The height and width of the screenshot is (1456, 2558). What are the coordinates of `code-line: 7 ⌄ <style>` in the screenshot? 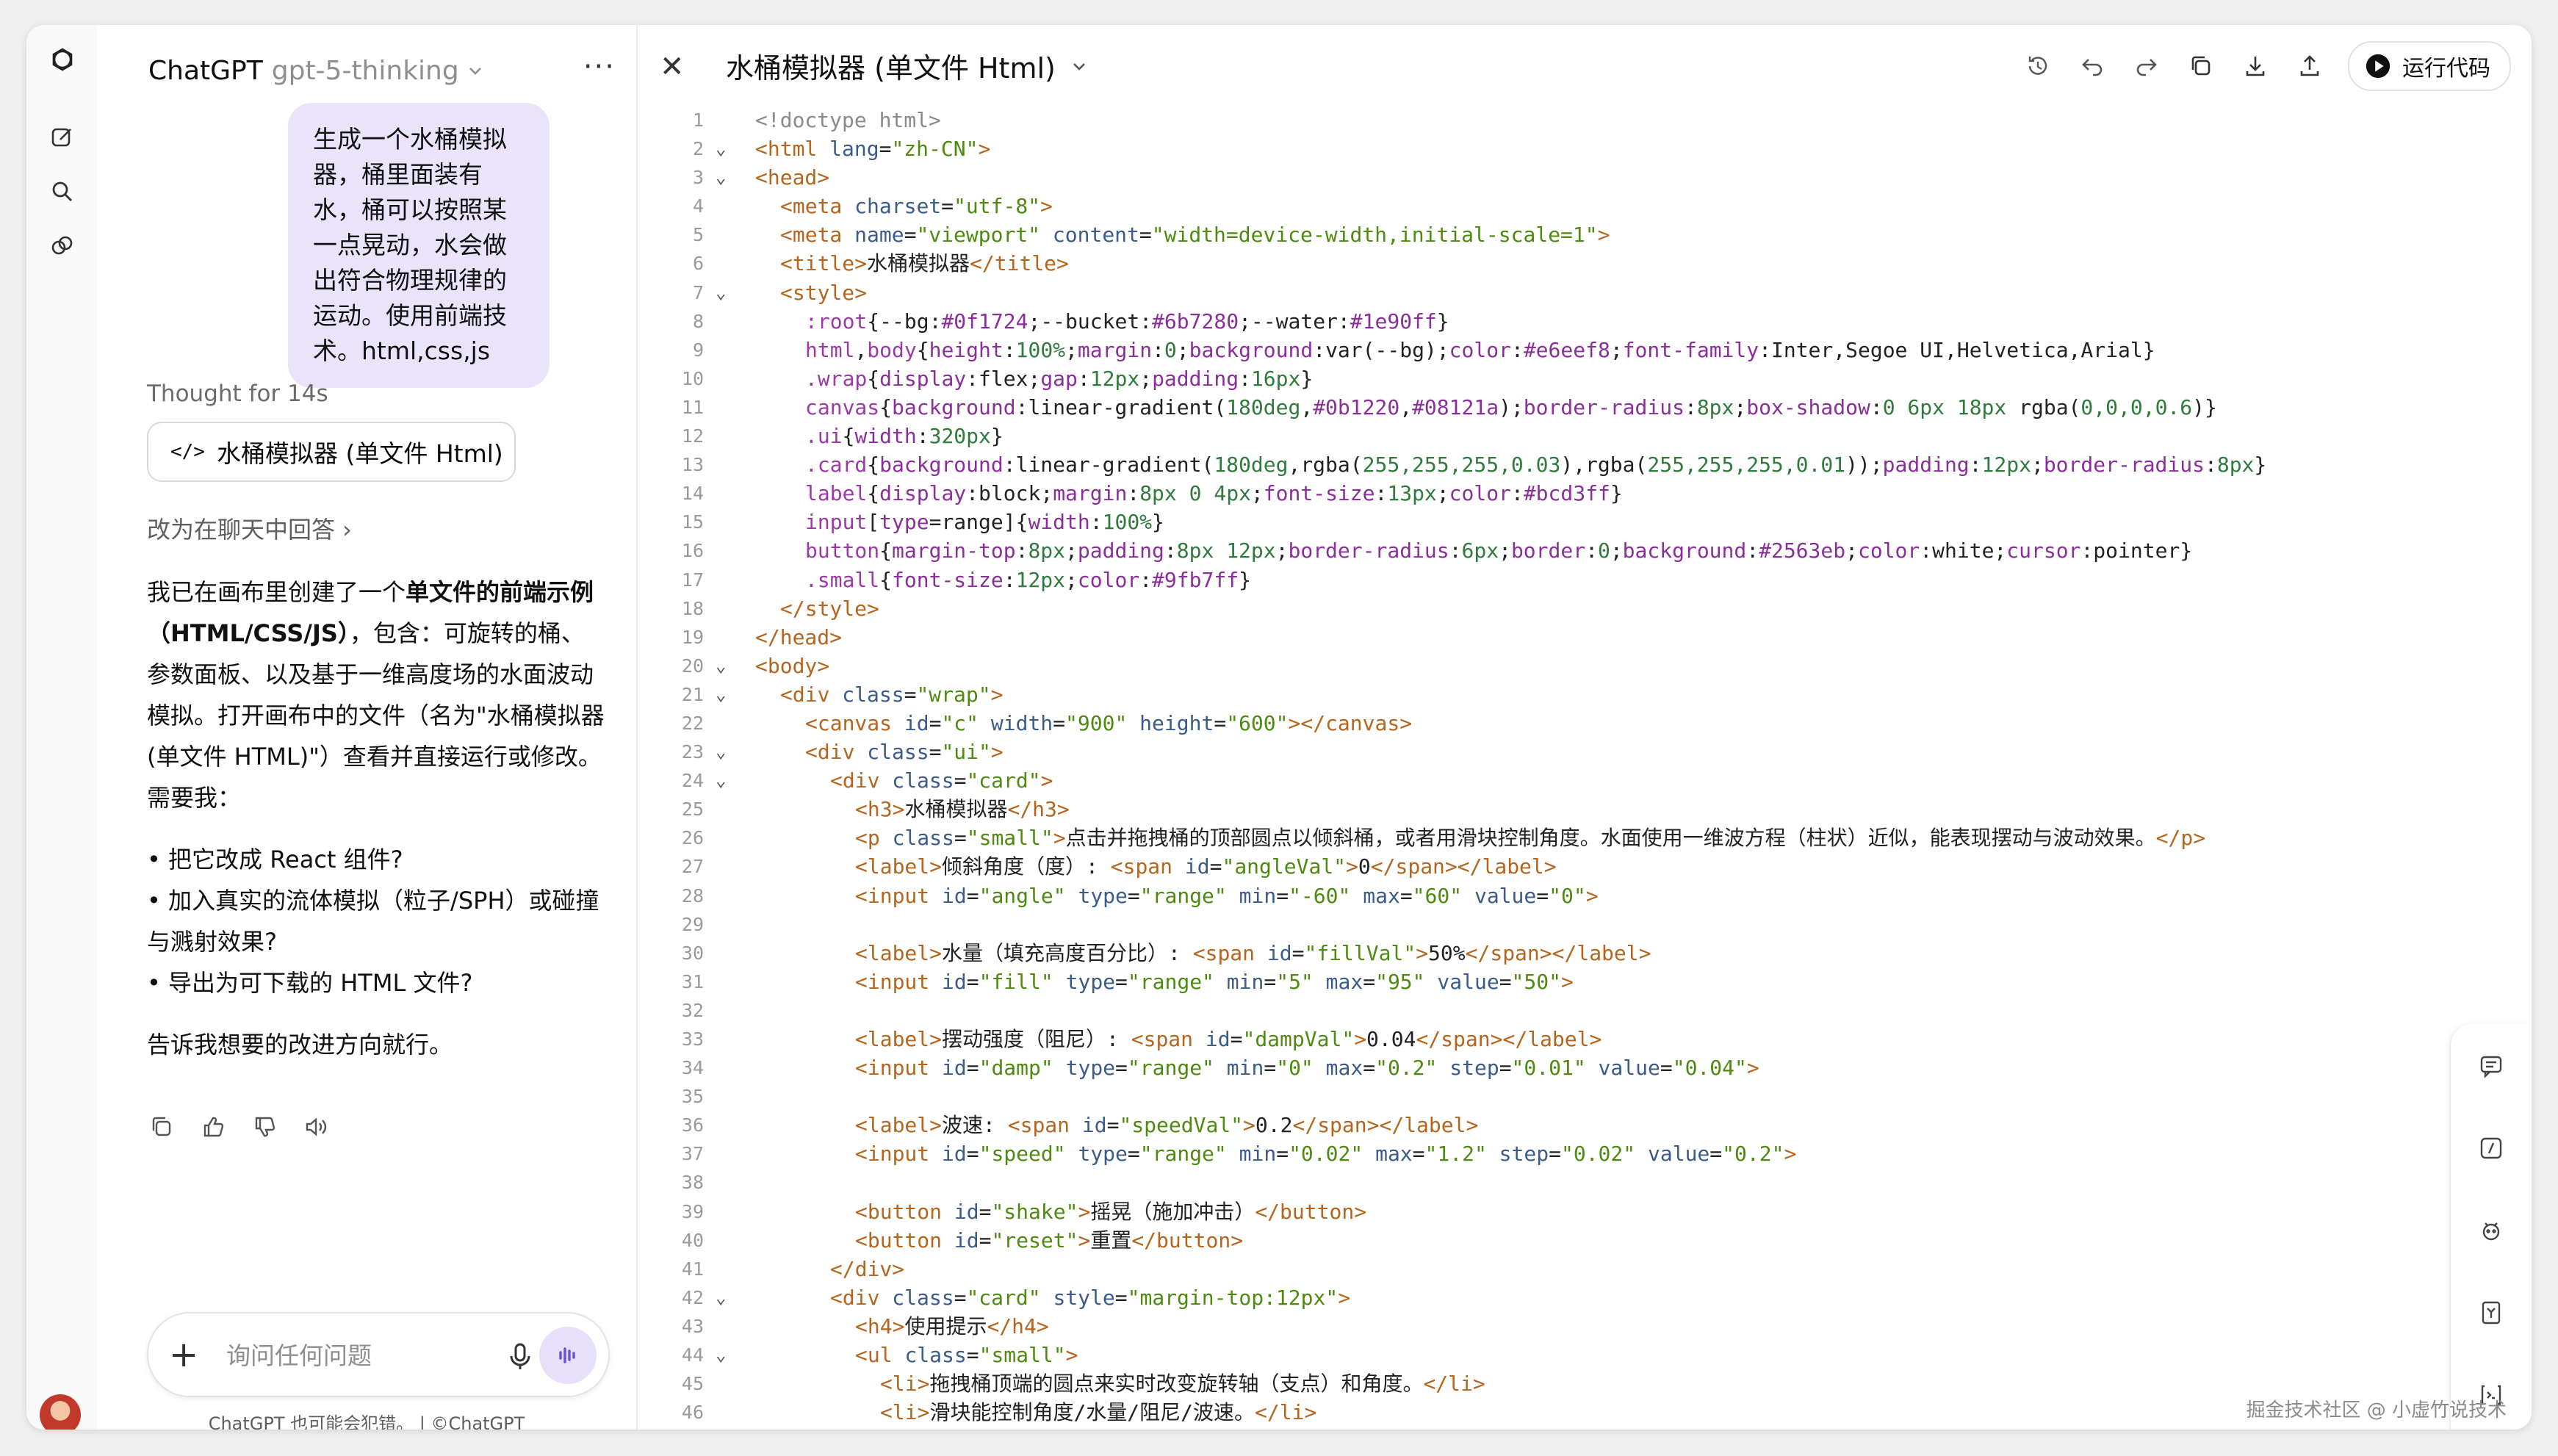 It's located at (1547, 292).